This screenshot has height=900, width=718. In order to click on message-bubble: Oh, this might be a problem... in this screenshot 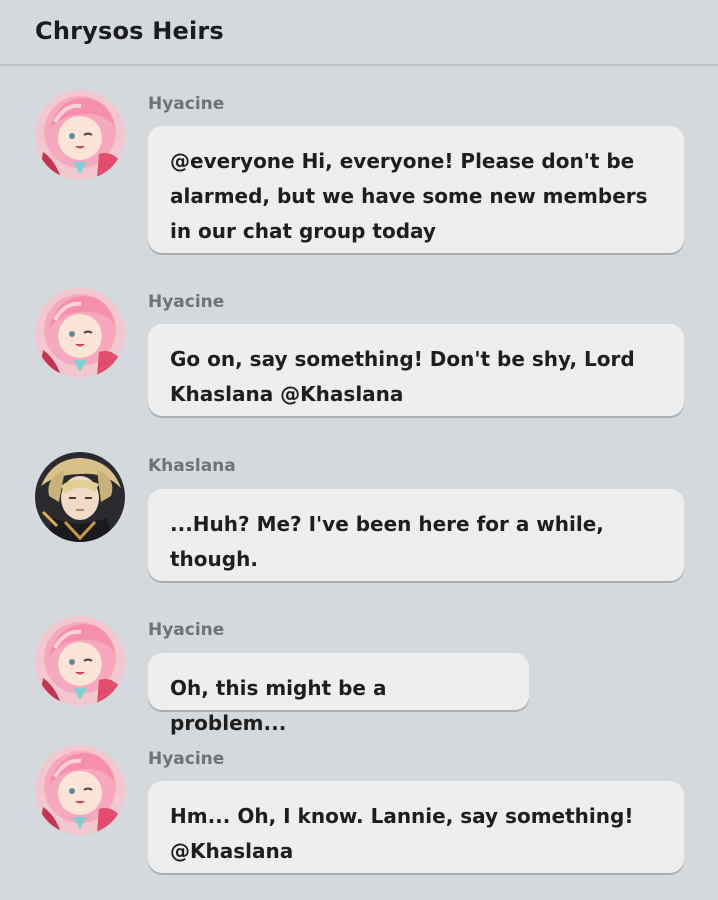, I will do `click(338, 694)`.